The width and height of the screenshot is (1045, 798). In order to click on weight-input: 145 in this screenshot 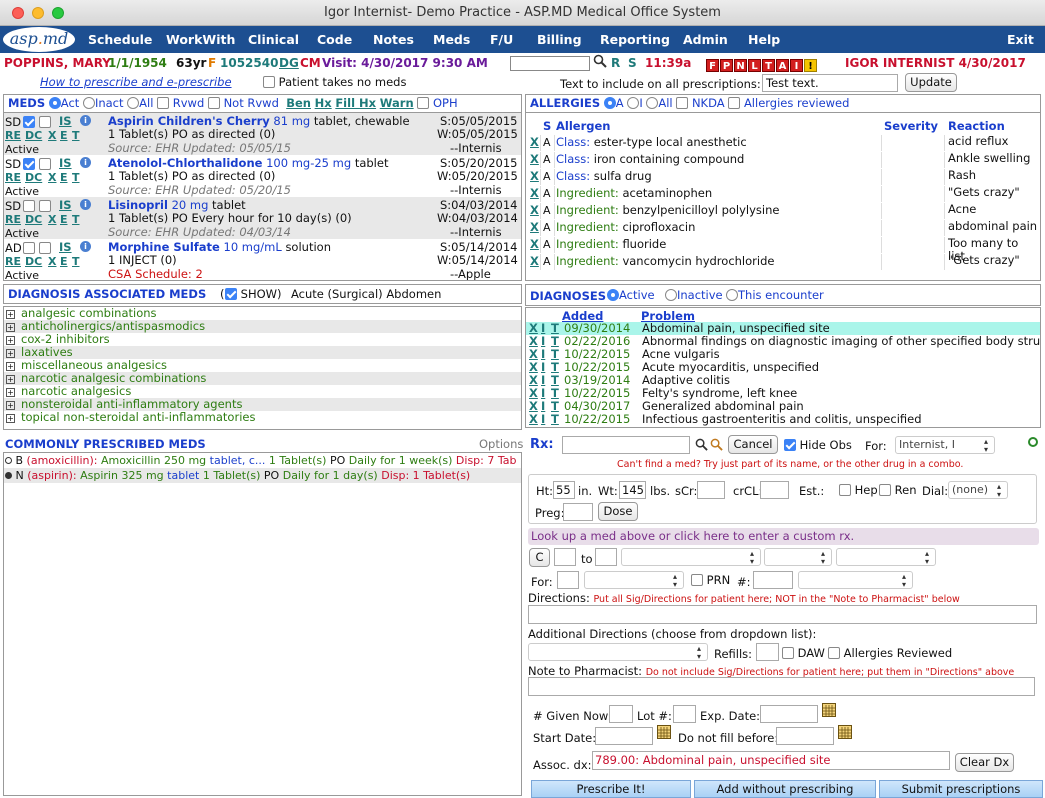, I will do `click(632, 490)`.